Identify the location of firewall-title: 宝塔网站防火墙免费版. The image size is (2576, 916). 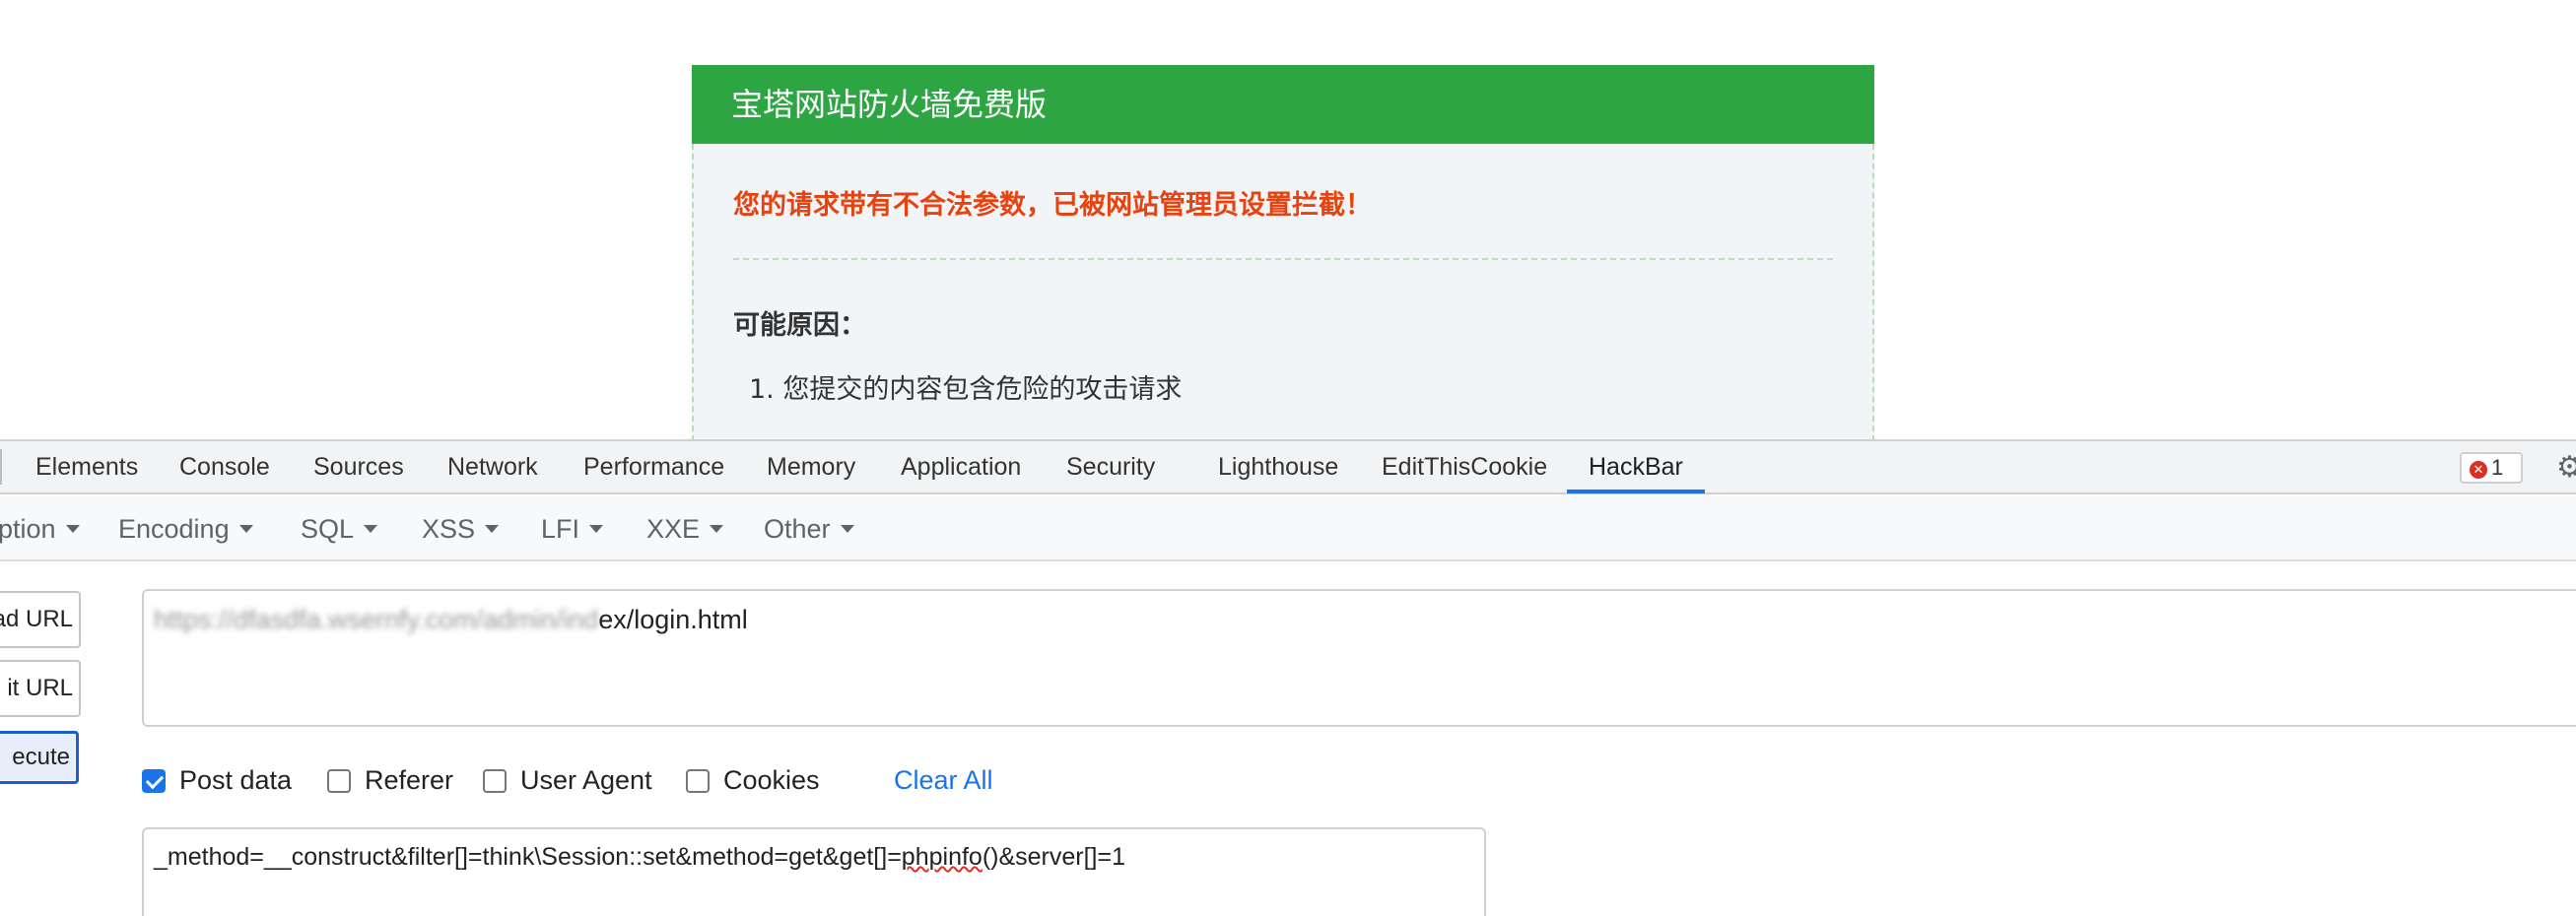
(1283, 105).